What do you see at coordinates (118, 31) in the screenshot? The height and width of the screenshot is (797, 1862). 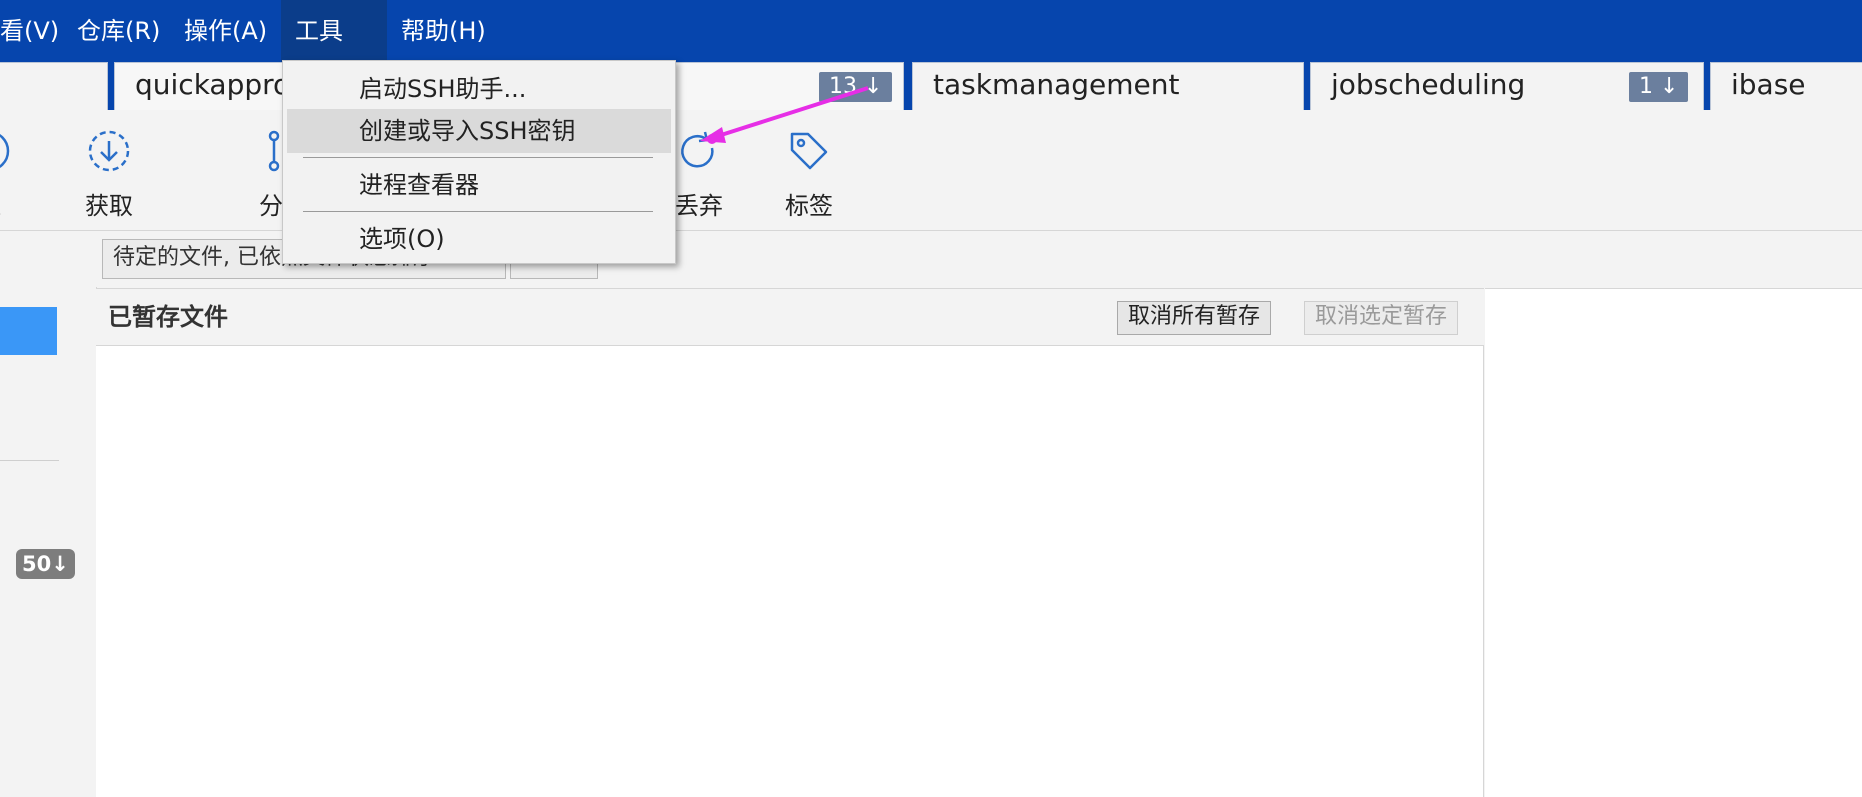 I see `menu-repository: 仓库(R)` at bounding box center [118, 31].